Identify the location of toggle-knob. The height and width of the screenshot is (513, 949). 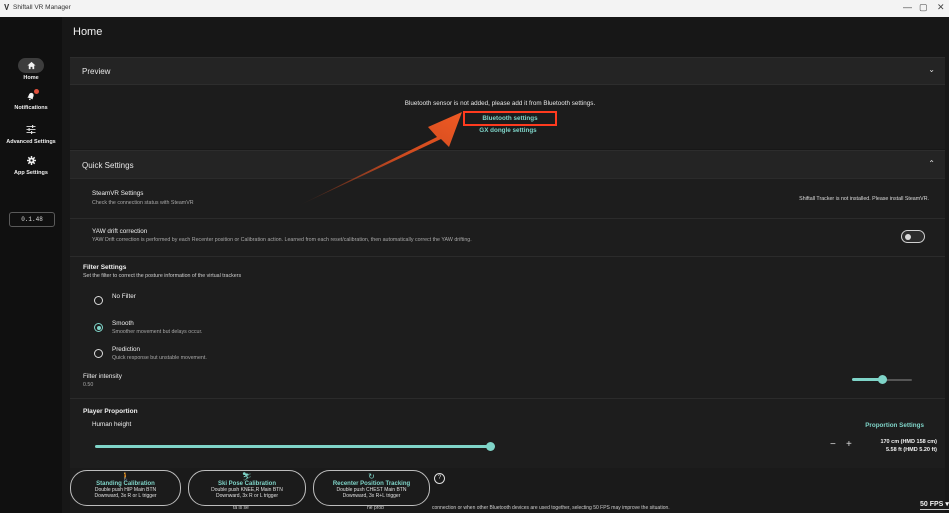
(908, 236).